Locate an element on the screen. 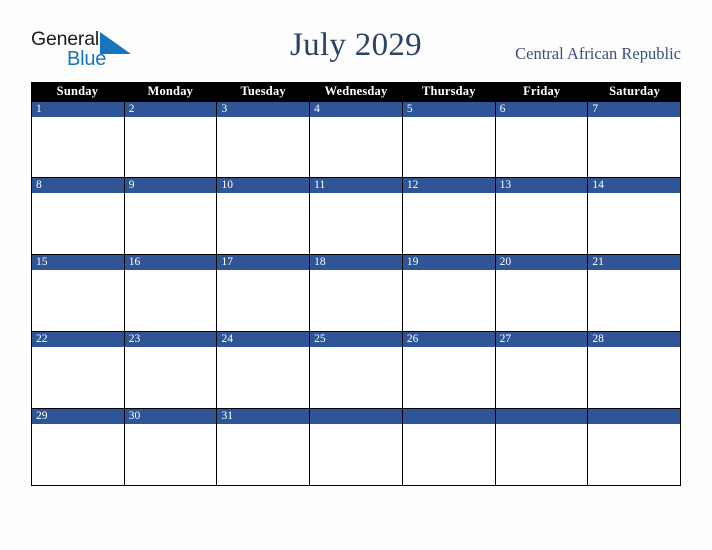  weekday-header-thursday: Thursday is located at coordinates (449, 91).